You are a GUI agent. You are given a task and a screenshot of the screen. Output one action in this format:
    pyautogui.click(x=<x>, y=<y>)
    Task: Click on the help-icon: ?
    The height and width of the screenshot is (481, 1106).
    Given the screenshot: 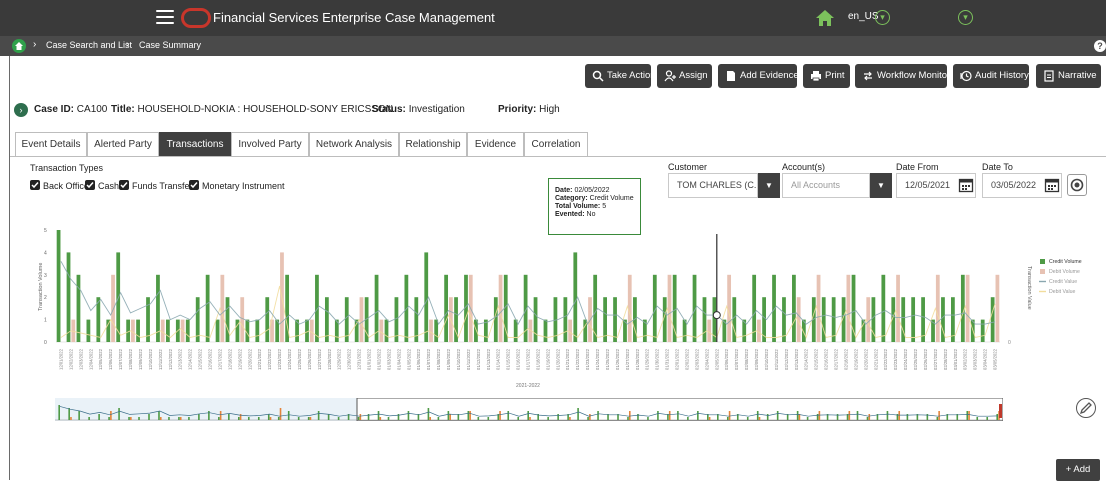 What is the action you would take?
    pyautogui.click(x=1100, y=46)
    